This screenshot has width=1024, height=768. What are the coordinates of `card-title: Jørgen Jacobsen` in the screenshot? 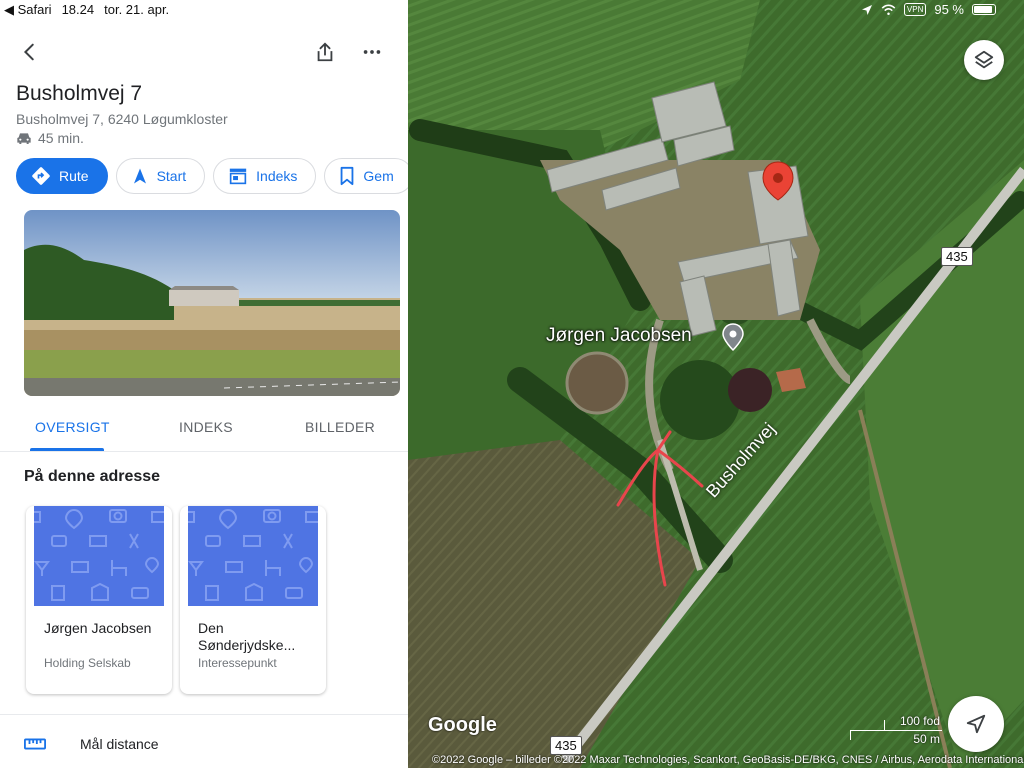 It's located at (98, 628).